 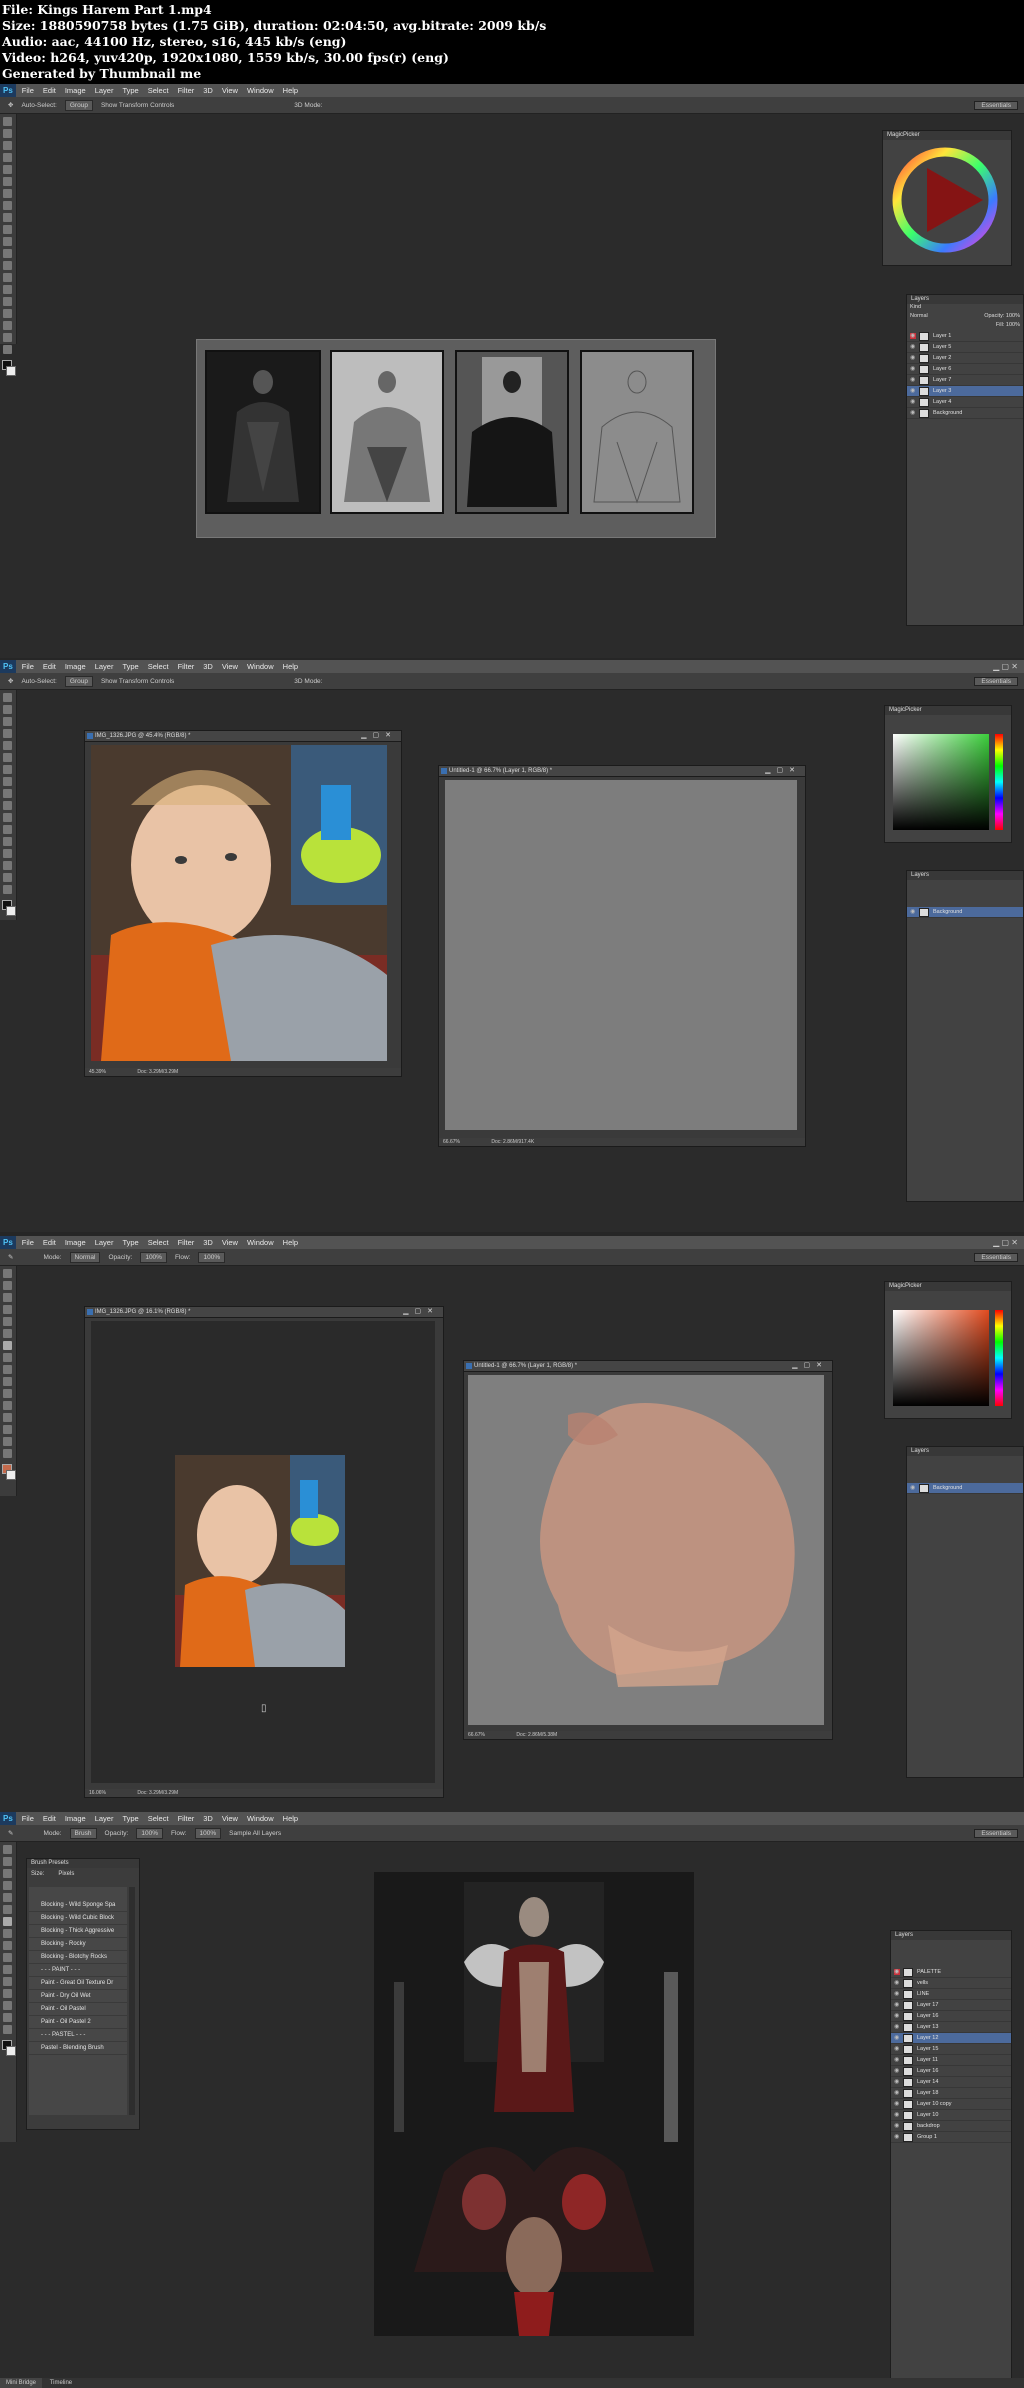 What do you see at coordinates (999, 782) in the screenshot?
I see `hue-slider` at bounding box center [999, 782].